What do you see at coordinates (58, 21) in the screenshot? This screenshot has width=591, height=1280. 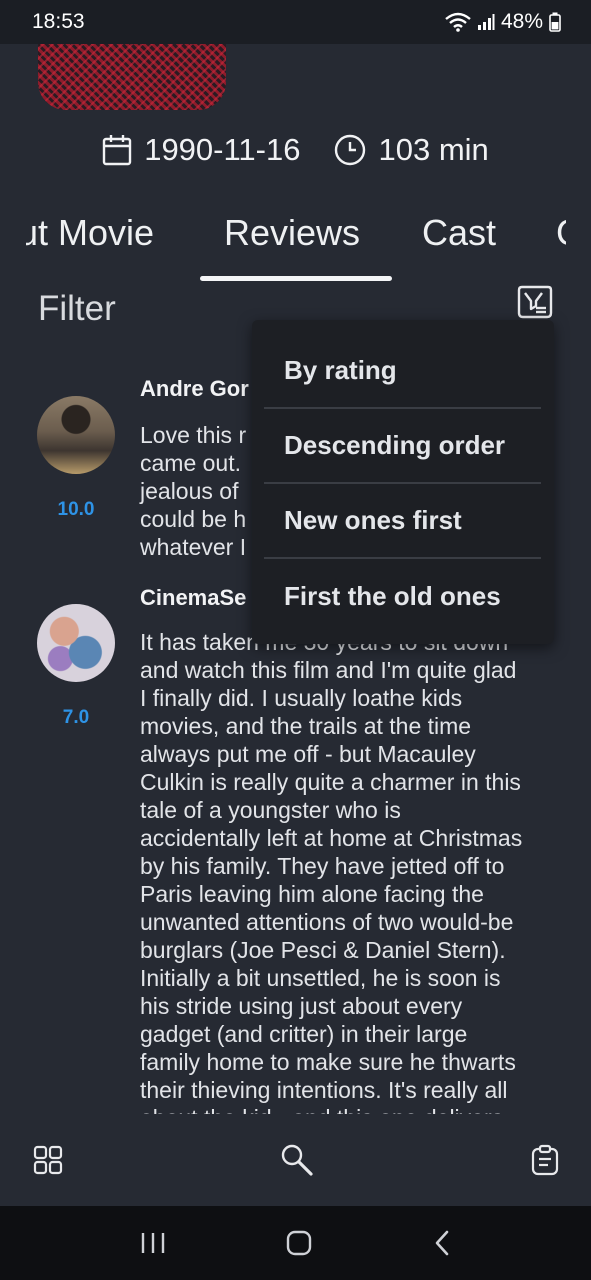 I see `status-time: 18:53` at bounding box center [58, 21].